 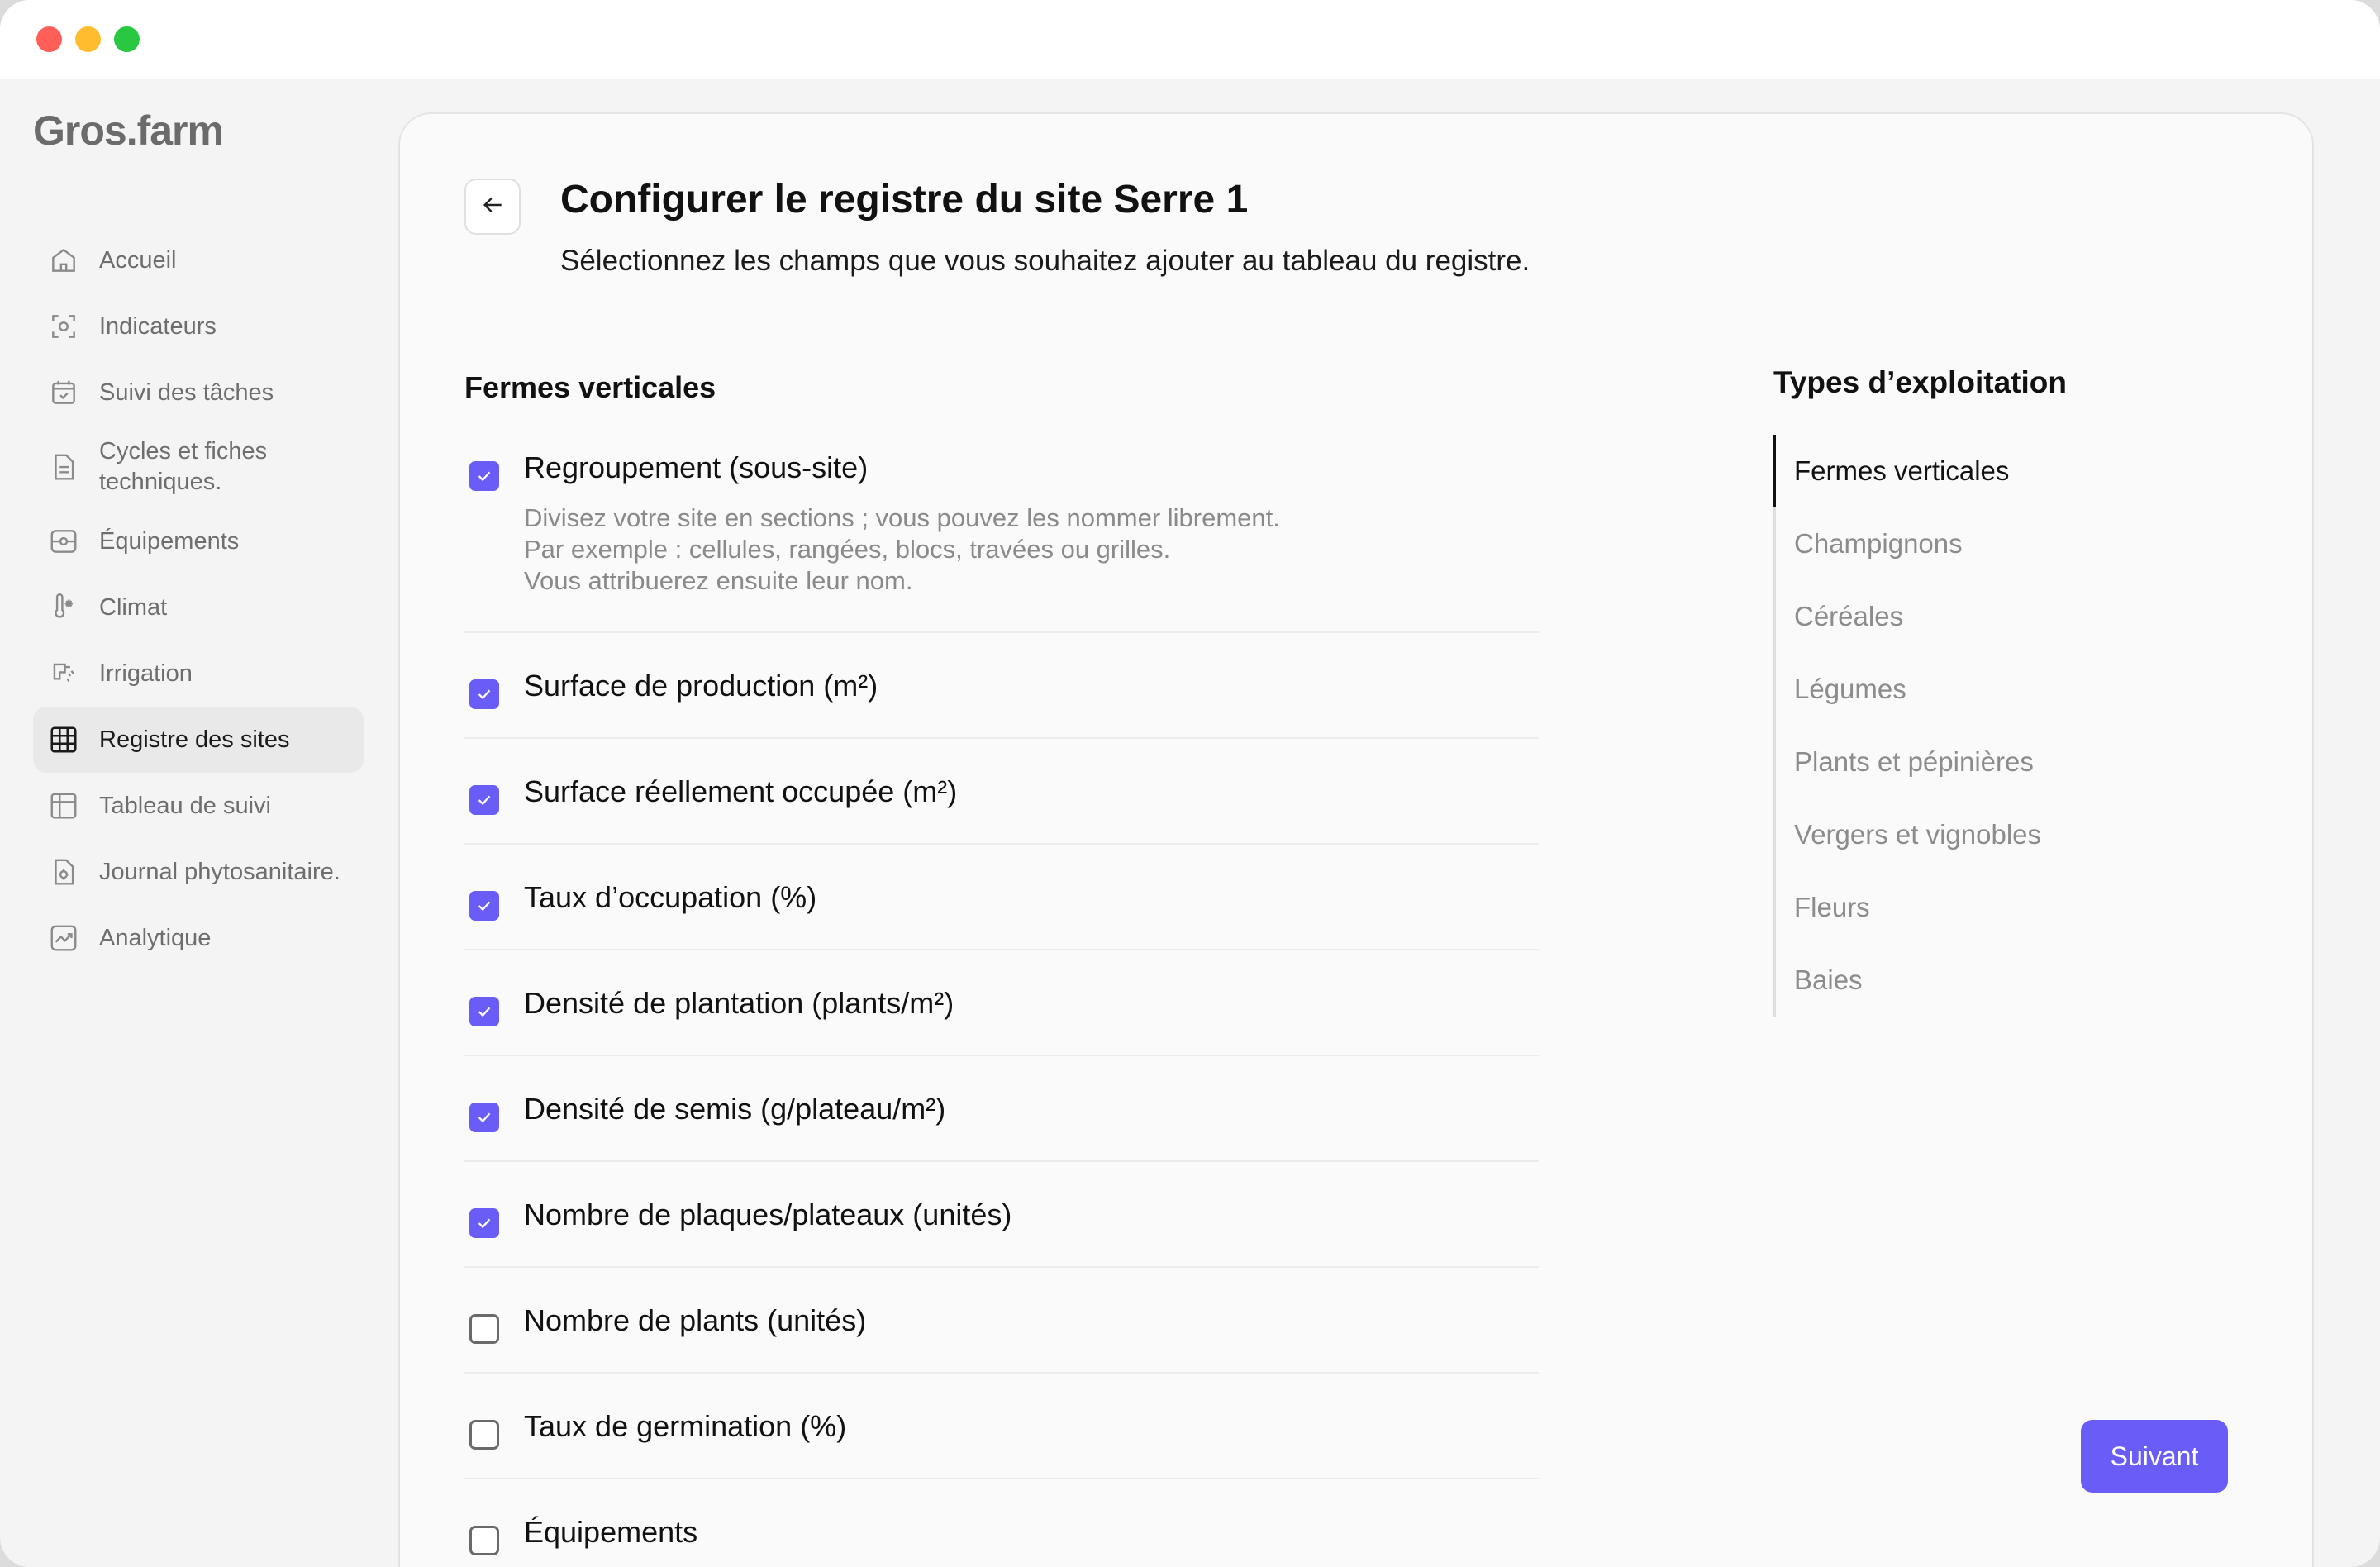 What do you see at coordinates (127, 39) in the screenshot?
I see `maximize-window-button` at bounding box center [127, 39].